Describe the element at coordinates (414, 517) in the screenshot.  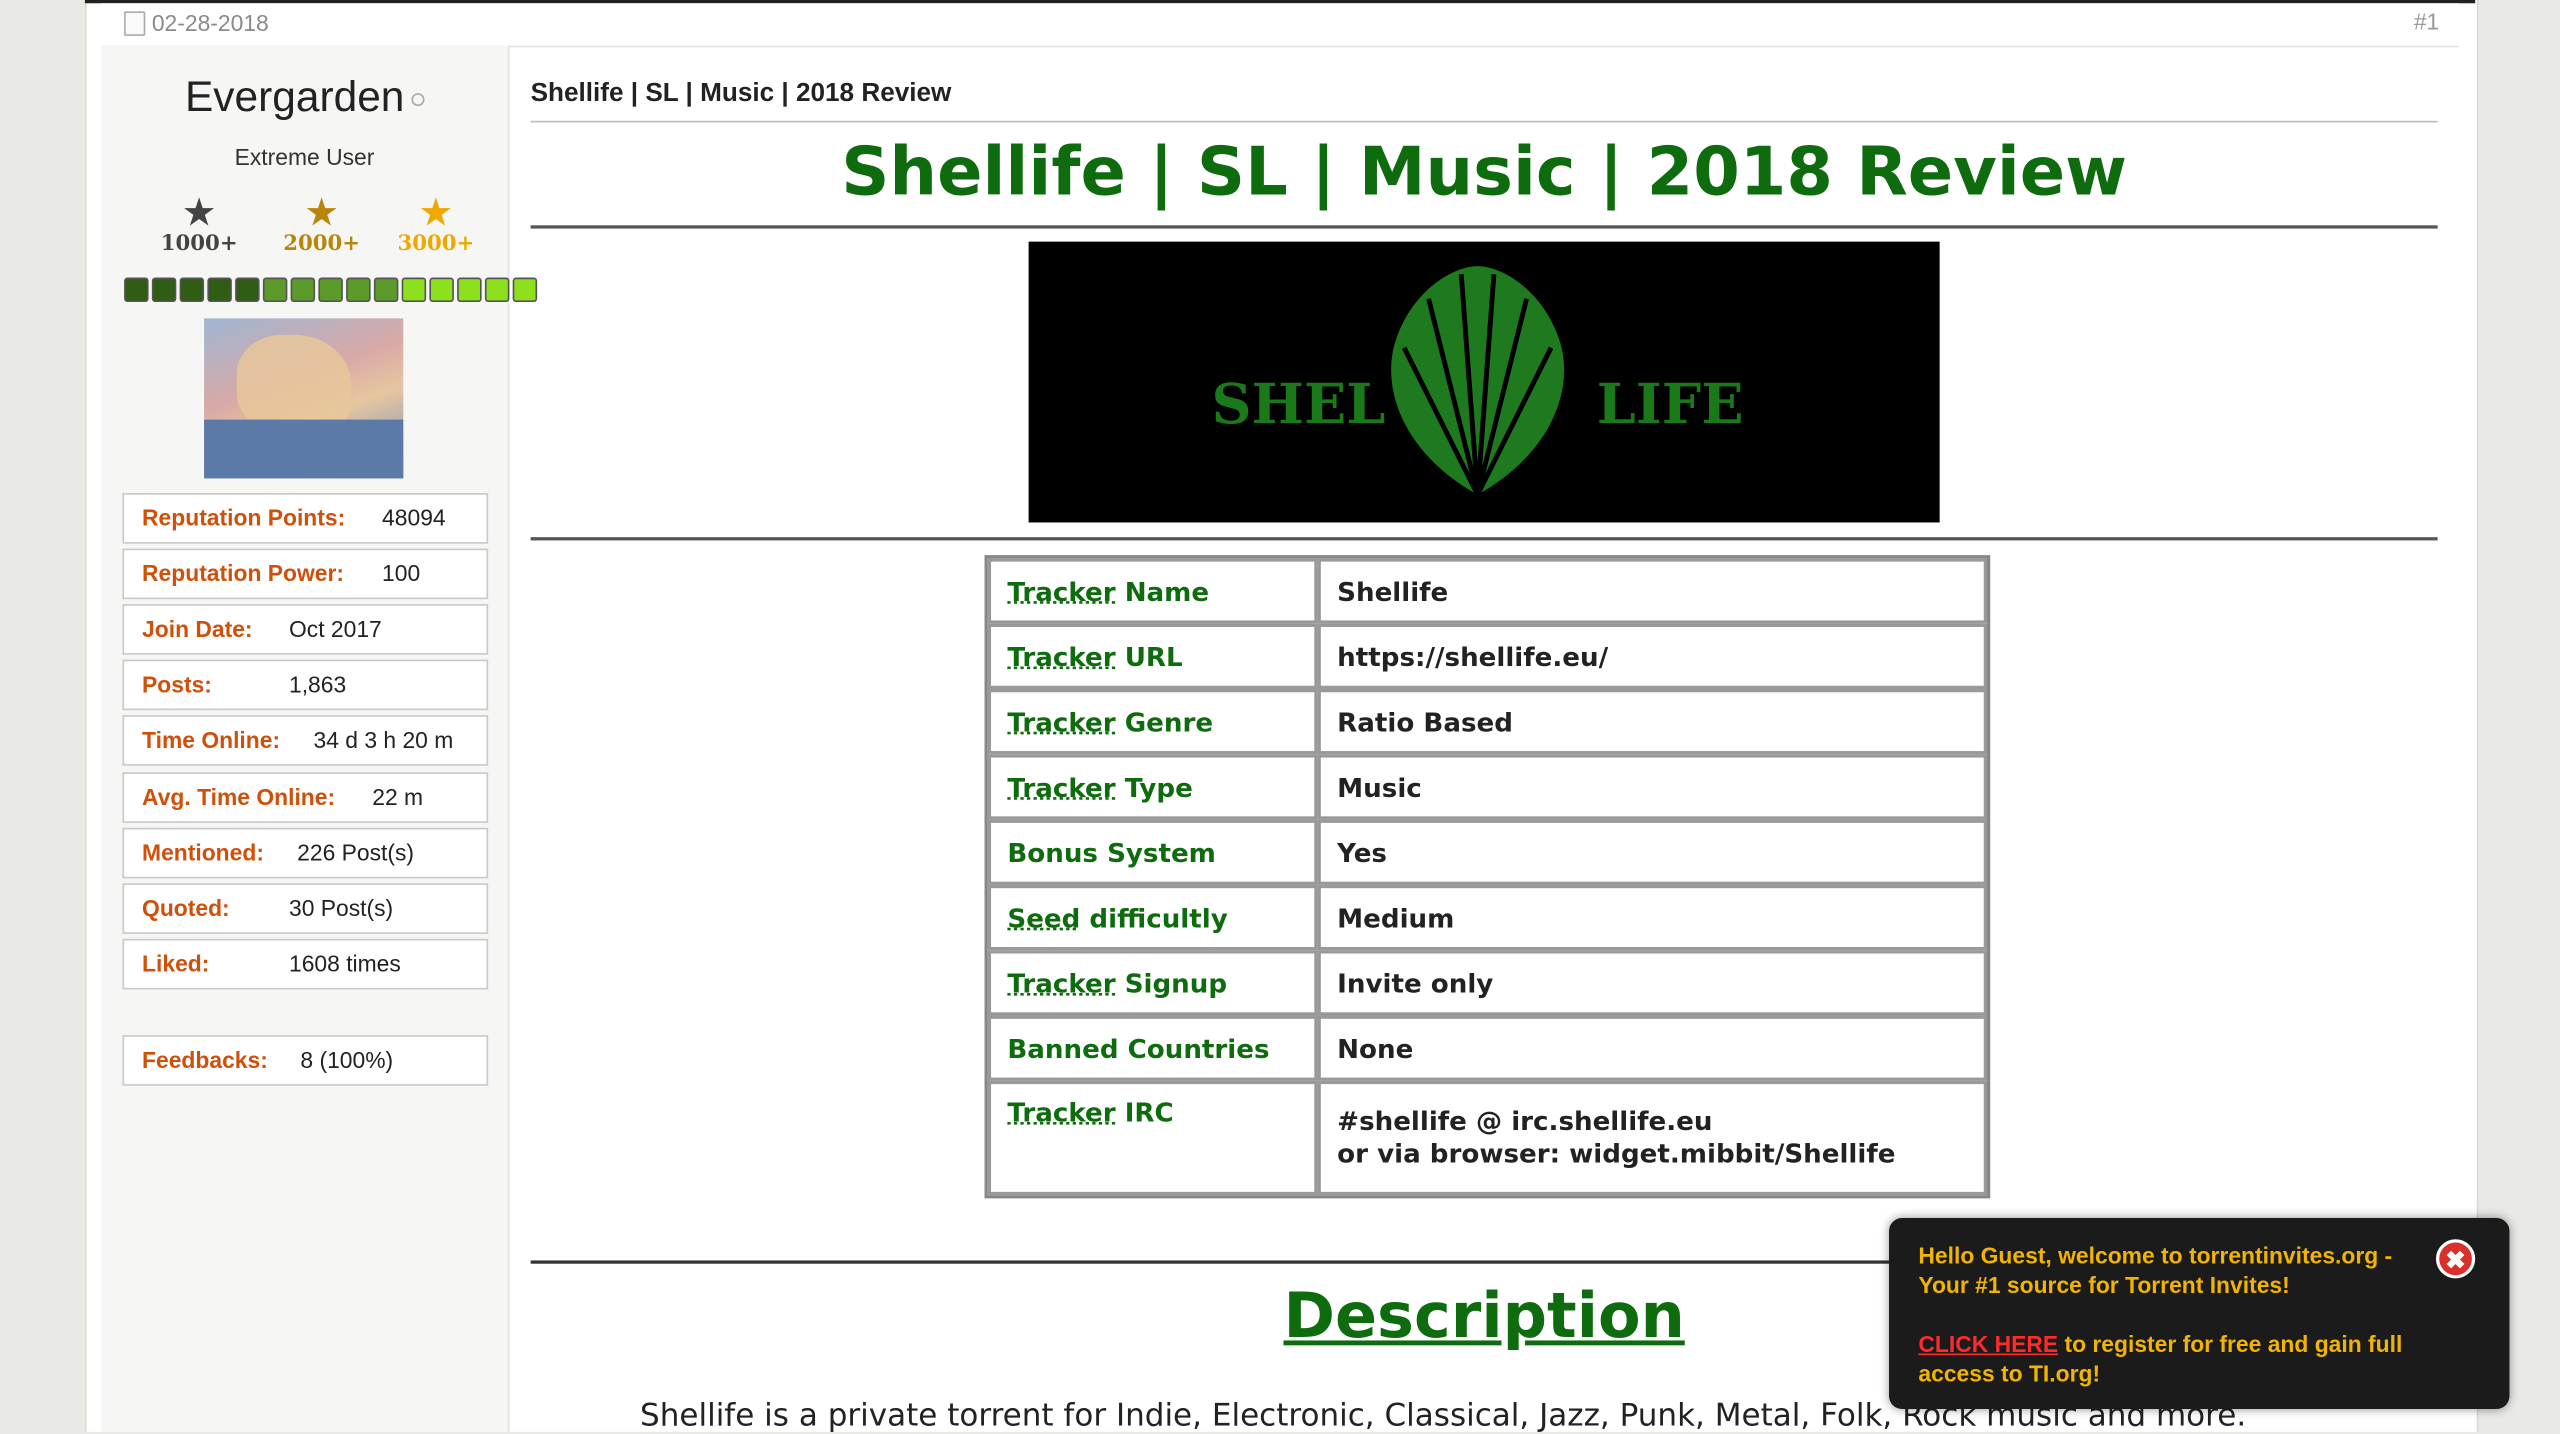
I see `stat-value: 48094` at that location.